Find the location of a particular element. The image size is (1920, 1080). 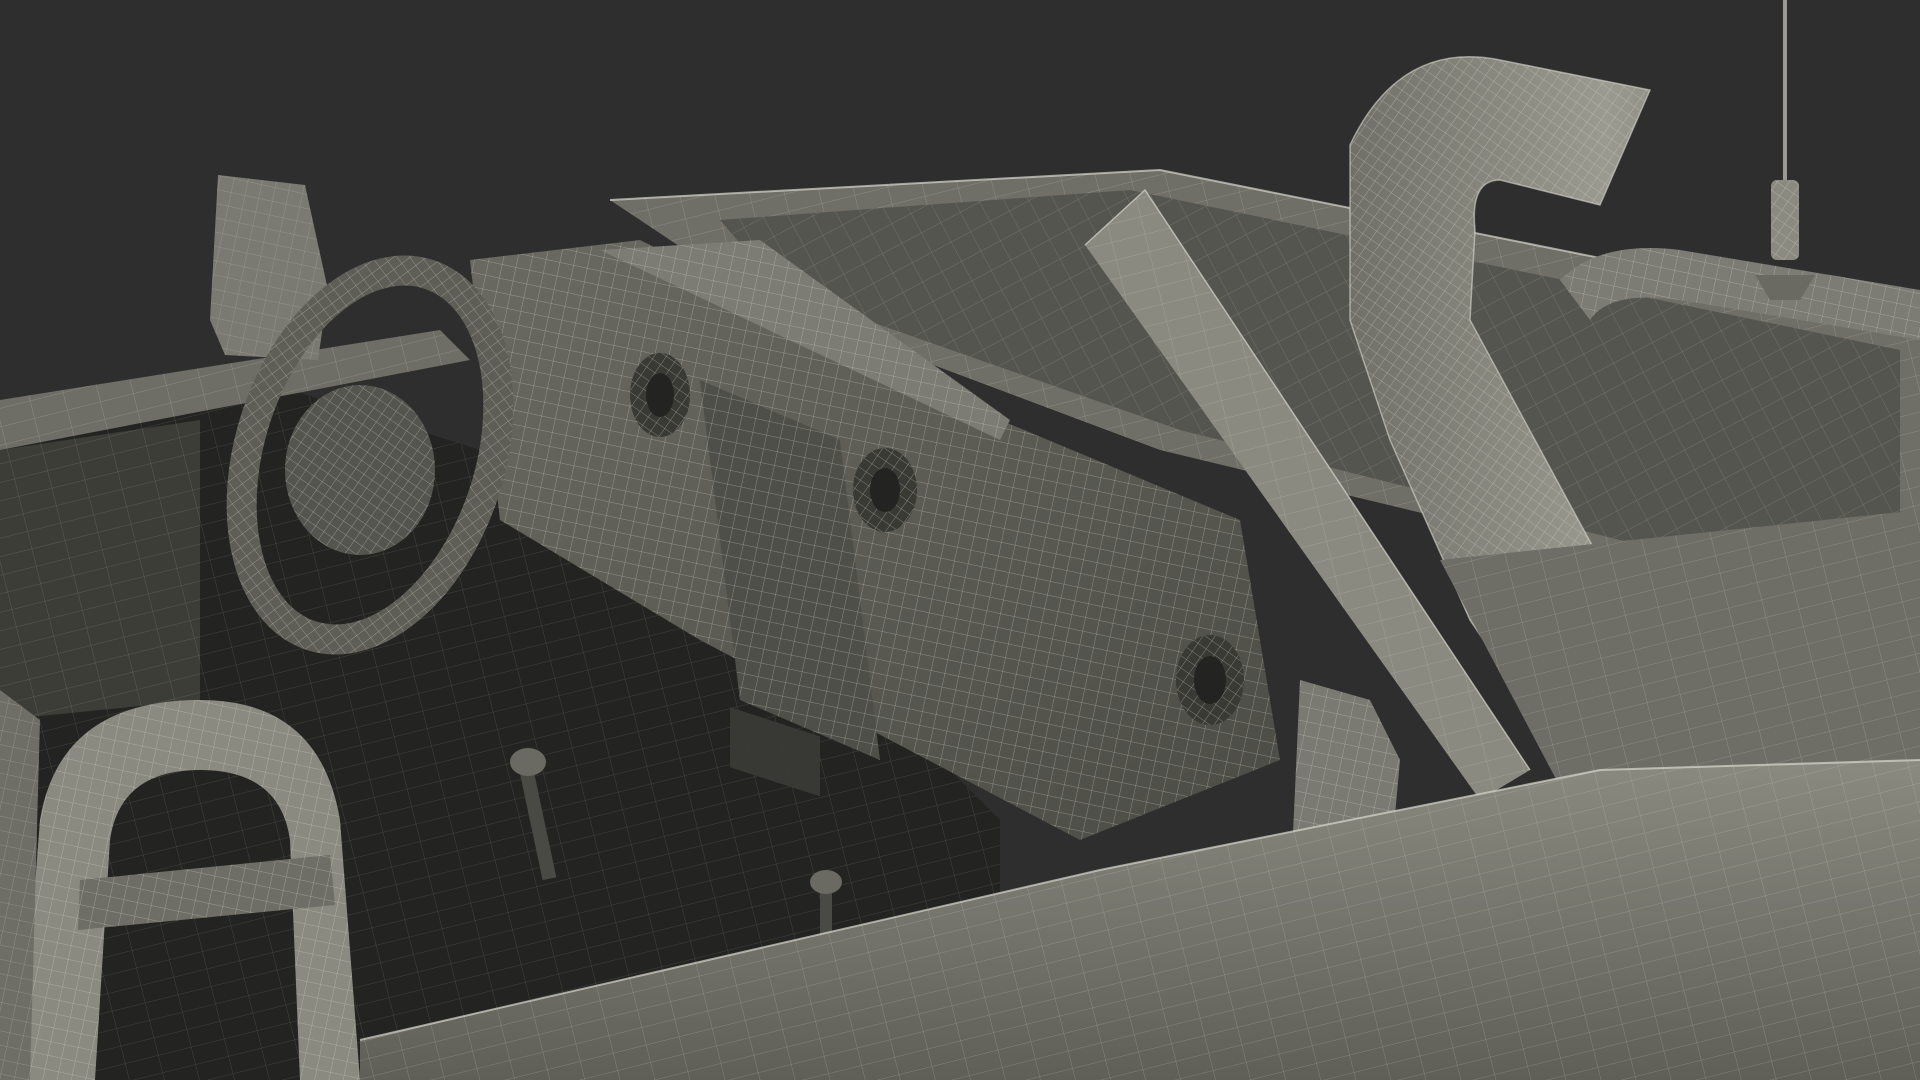

air-vent-center is located at coordinates (885, 490).